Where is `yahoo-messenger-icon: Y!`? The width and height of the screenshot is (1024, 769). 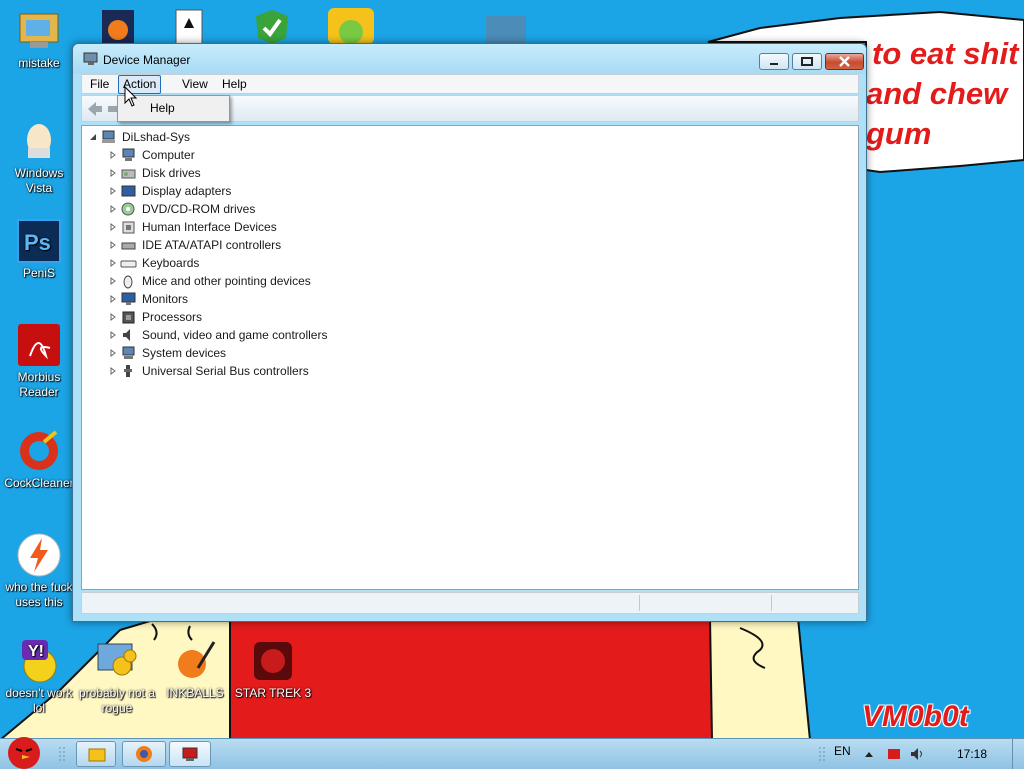 yahoo-messenger-icon: Y! is located at coordinates (39, 661).